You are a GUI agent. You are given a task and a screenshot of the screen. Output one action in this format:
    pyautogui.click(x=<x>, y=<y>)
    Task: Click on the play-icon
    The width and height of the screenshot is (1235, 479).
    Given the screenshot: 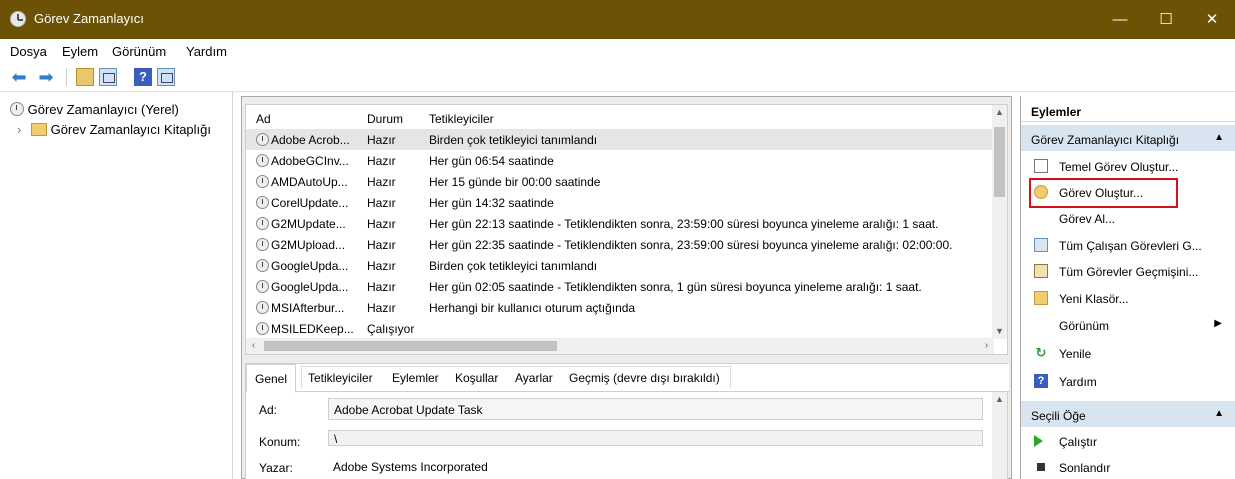 What is the action you would take?
    pyautogui.click(x=1038, y=441)
    